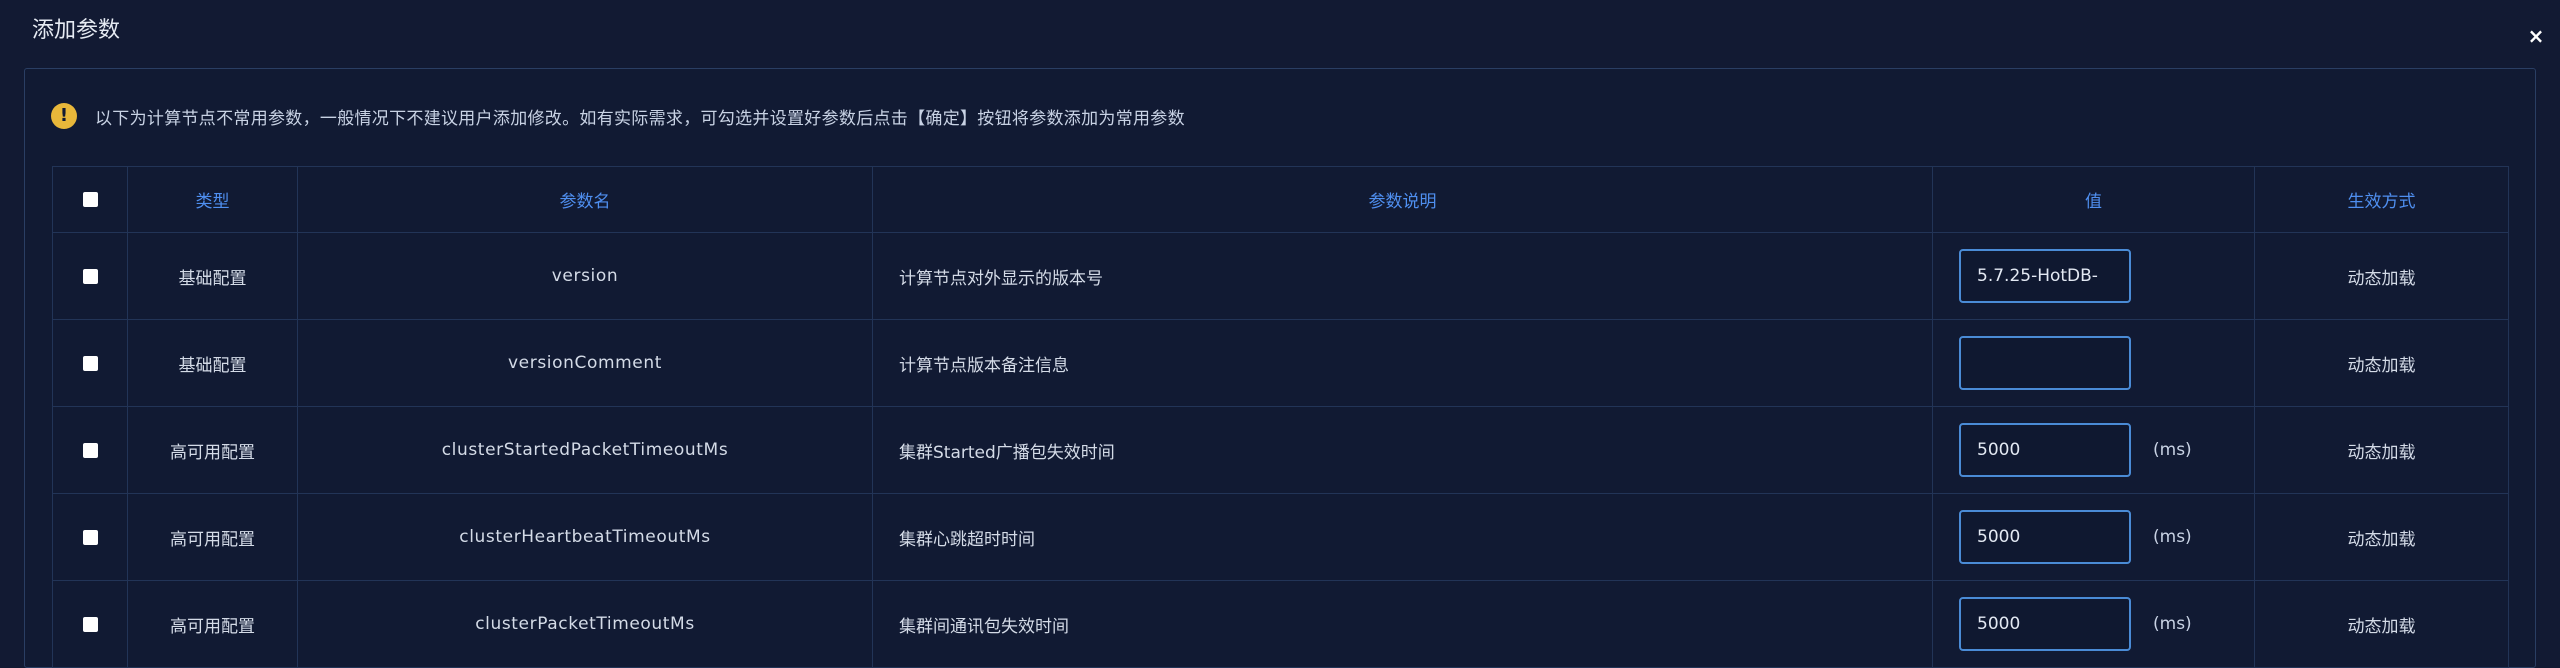 The height and width of the screenshot is (668, 2560). What do you see at coordinates (1402, 450) in the screenshot?
I see `row-description: 集群Started广播包失效时间` at bounding box center [1402, 450].